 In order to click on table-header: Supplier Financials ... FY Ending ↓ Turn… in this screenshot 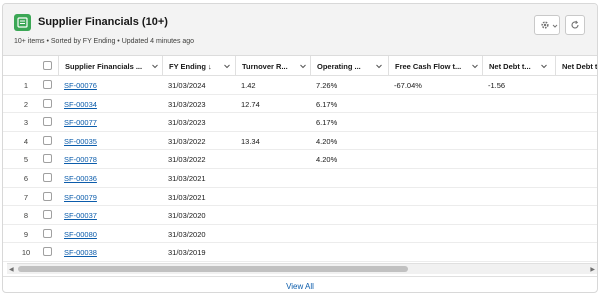, I will do `click(300, 66)`.